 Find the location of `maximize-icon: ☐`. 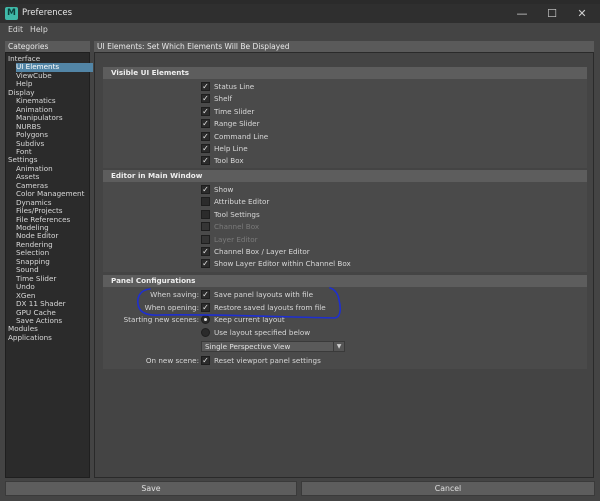

maximize-icon: ☐ is located at coordinates (552, 13).